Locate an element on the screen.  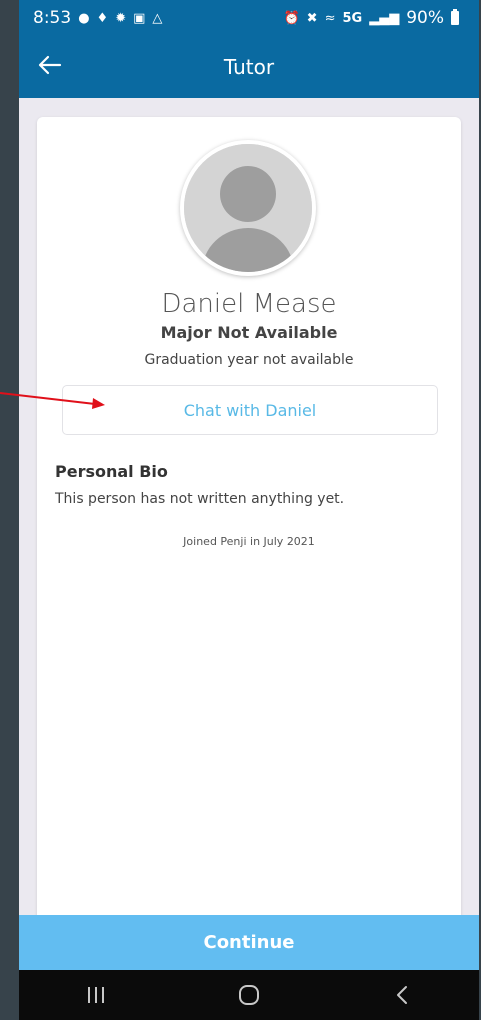
alarm-icon: ⏰ is located at coordinates (291, 18).